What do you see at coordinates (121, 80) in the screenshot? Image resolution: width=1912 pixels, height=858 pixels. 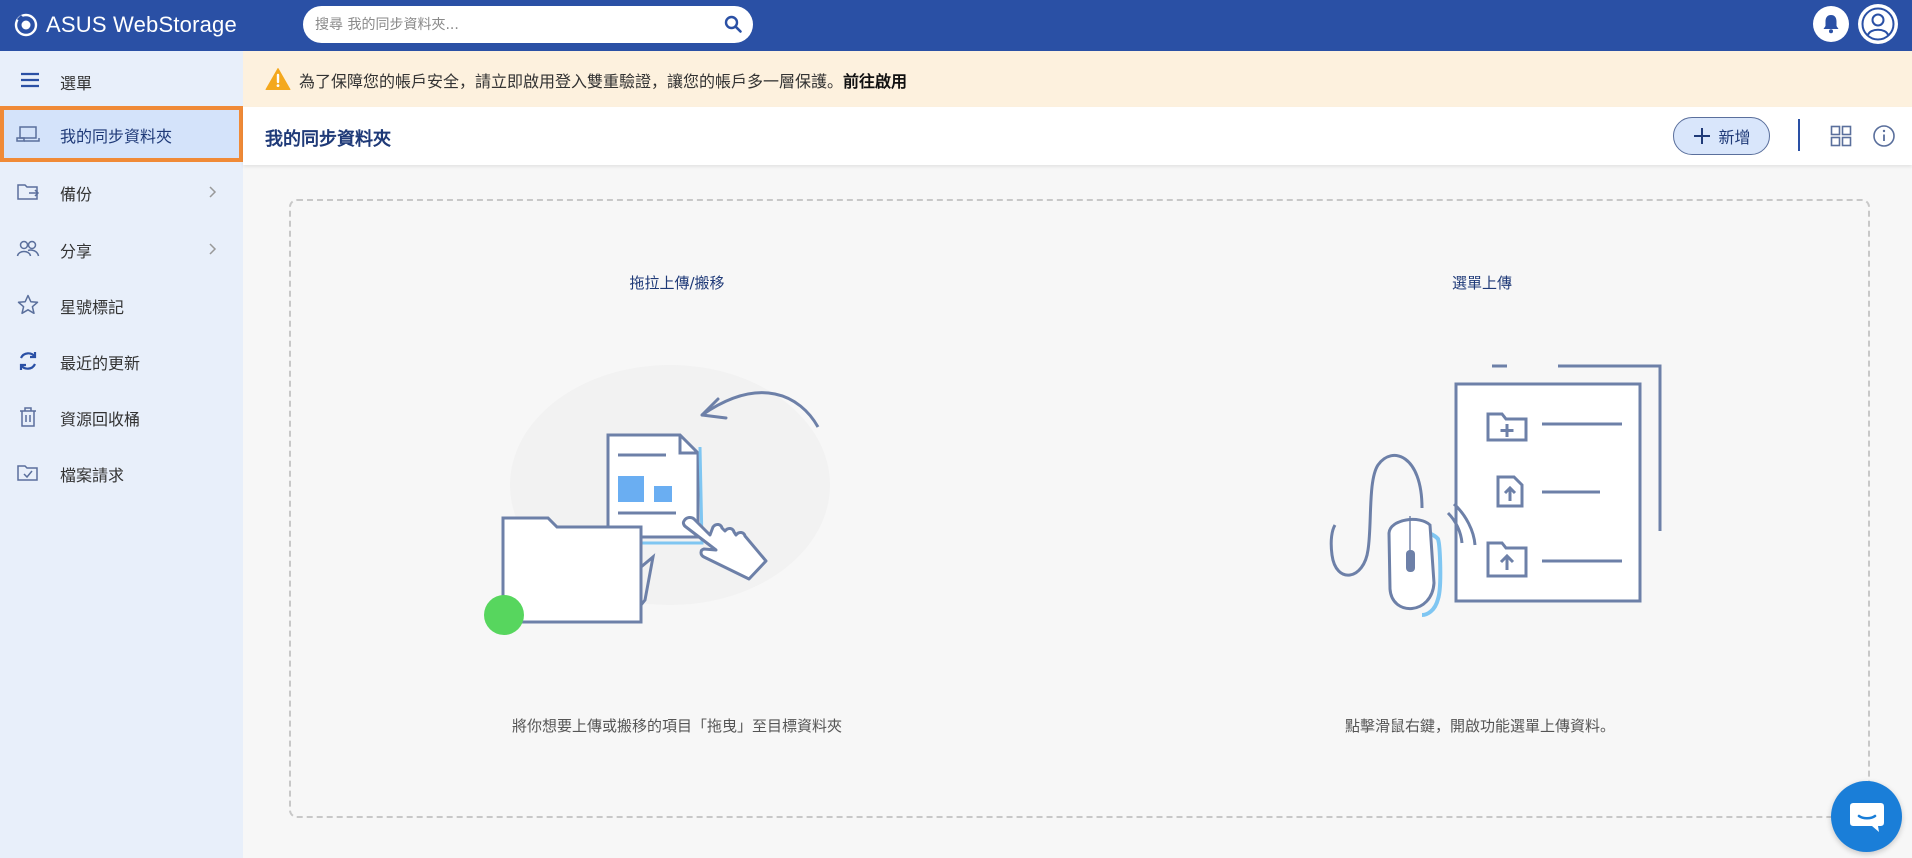 I see `menu-toggle-button: 選單` at bounding box center [121, 80].